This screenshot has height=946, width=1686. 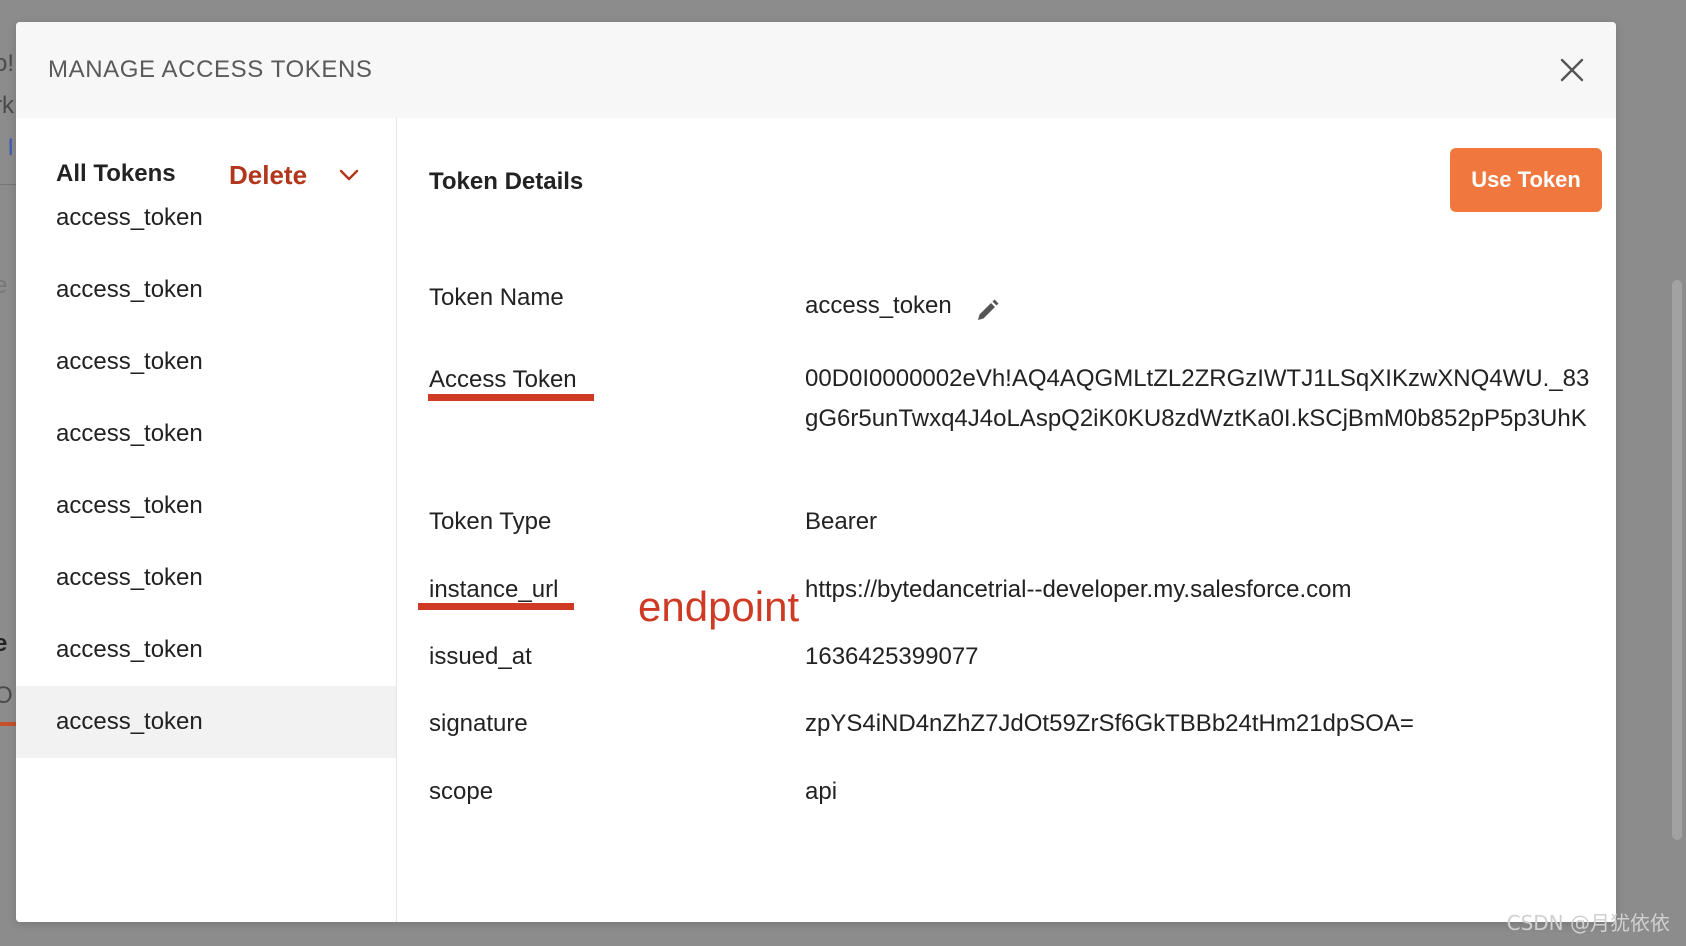 What do you see at coordinates (1677, 560) in the screenshot?
I see `background-scrollbar` at bounding box center [1677, 560].